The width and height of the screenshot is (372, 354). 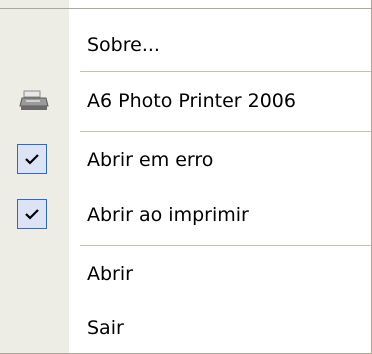 I want to click on menu-item-label: A6 Photo Printer 2006, so click(x=191, y=101).